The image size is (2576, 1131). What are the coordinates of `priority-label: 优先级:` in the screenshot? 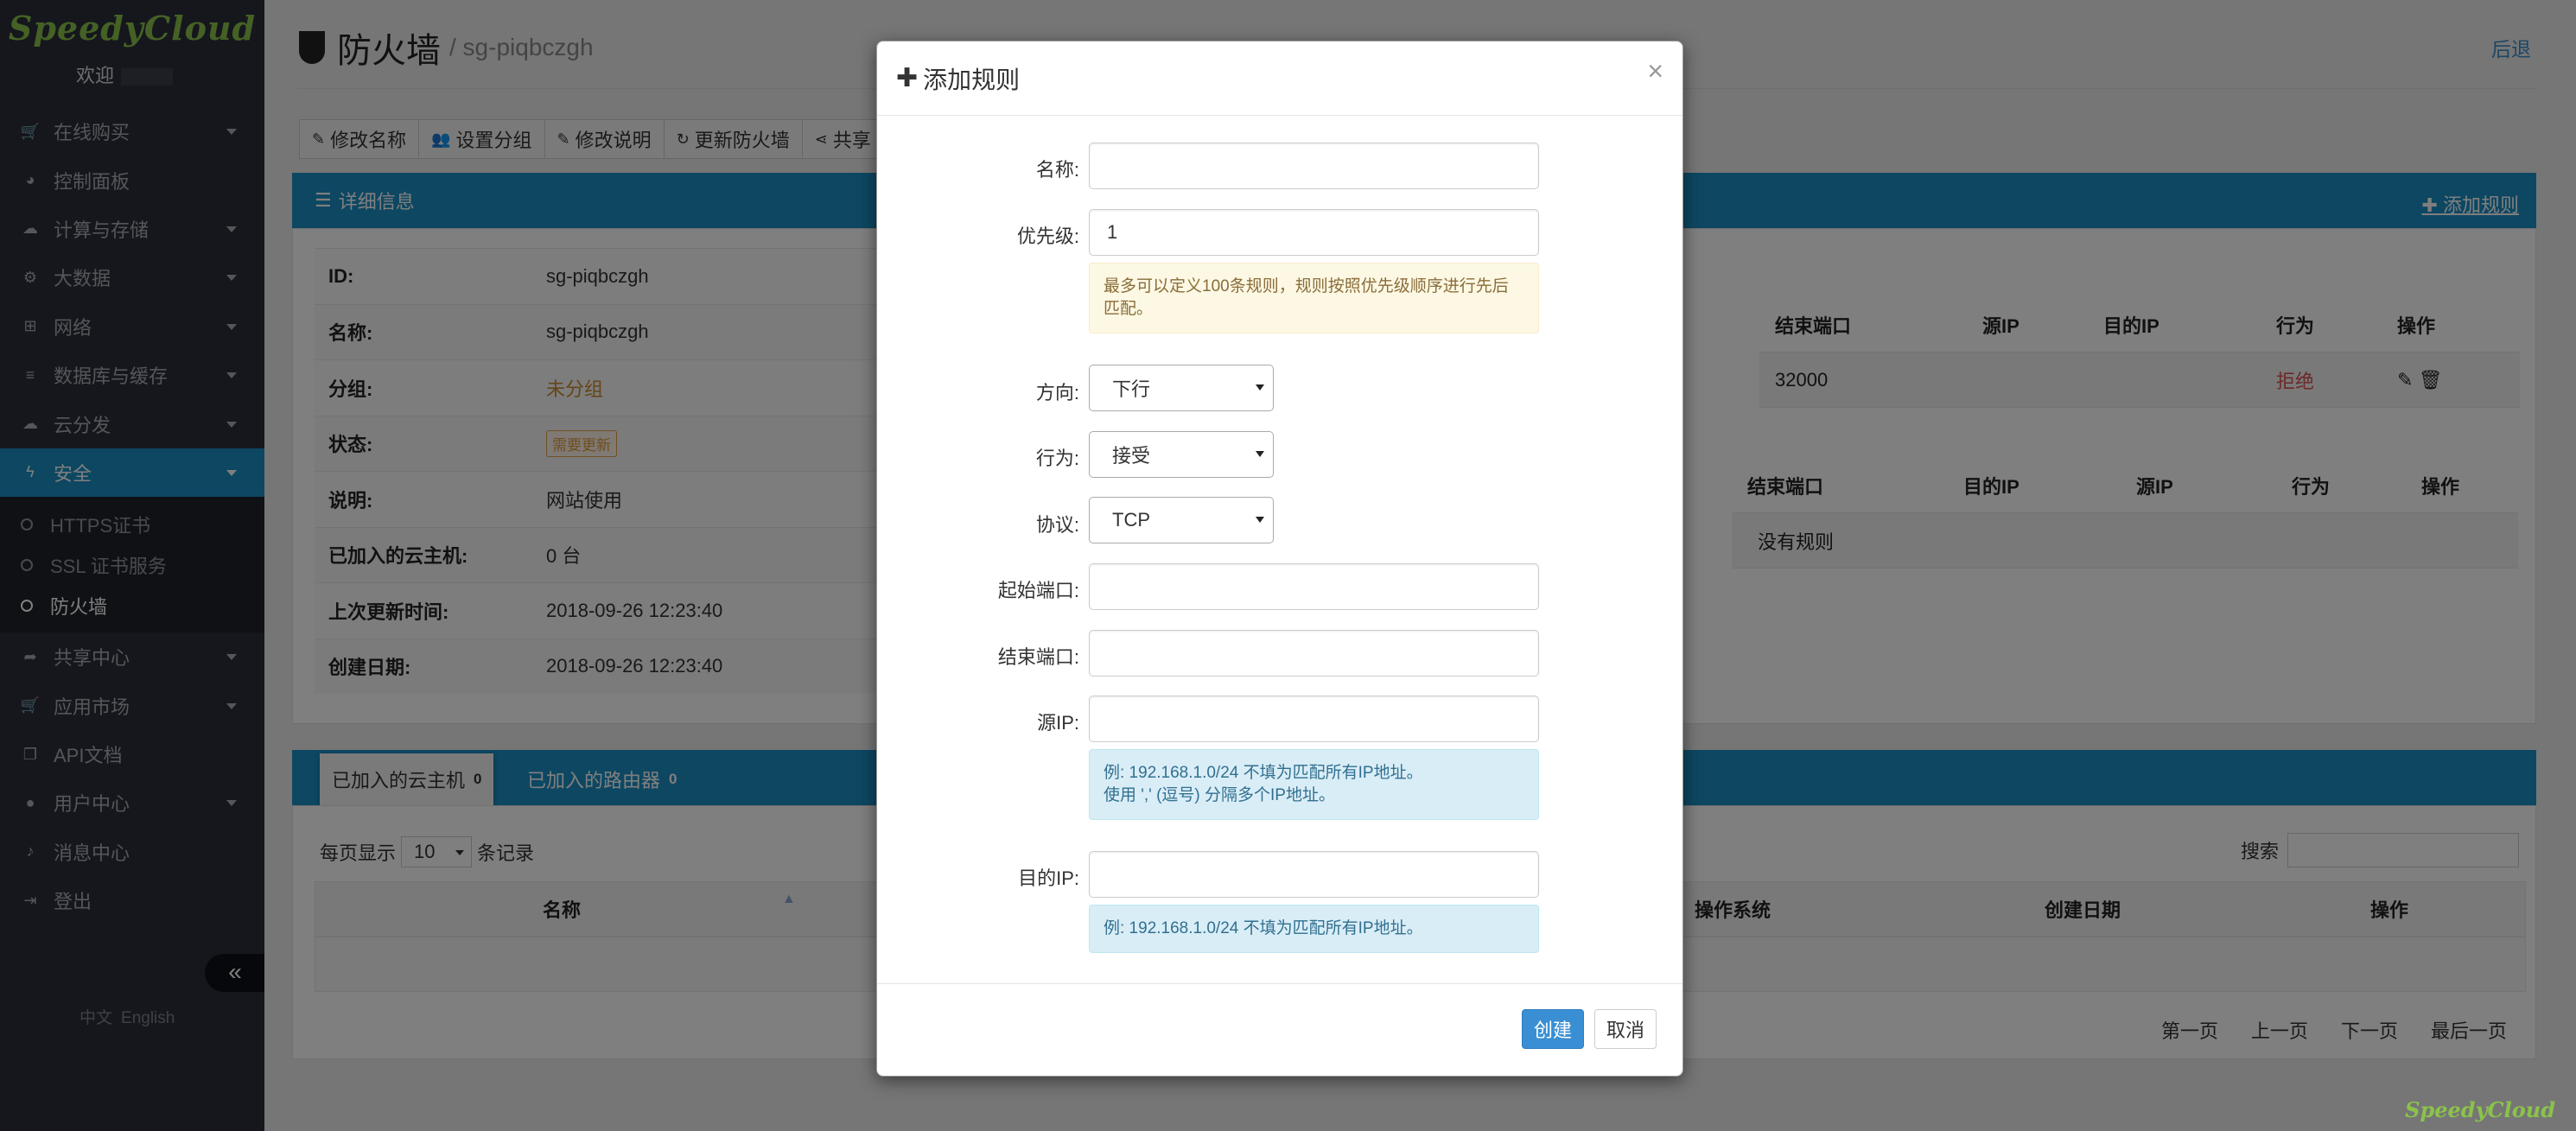 It's located at (1048, 236).